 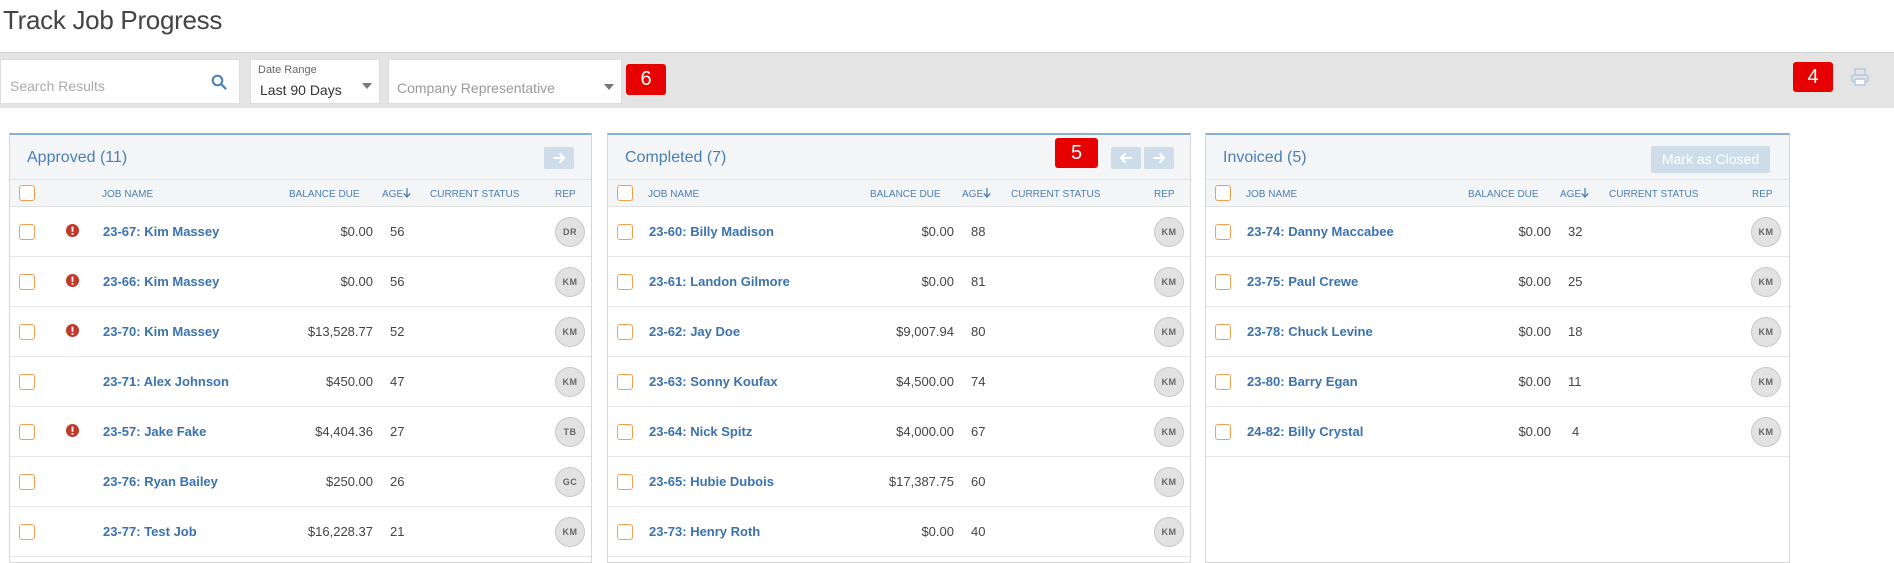 I want to click on job-name-link: 23-70: Kim Massey, so click(x=161, y=331).